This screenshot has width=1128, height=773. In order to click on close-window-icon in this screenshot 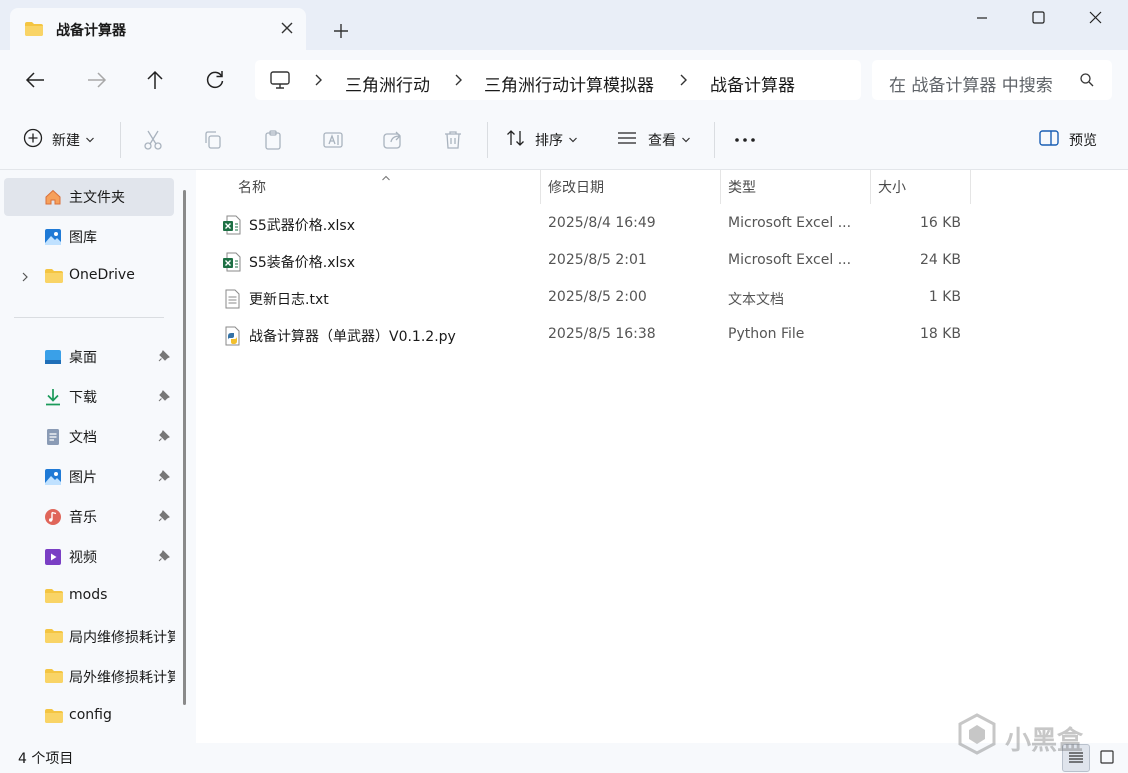, I will do `click(1094, 18)`.